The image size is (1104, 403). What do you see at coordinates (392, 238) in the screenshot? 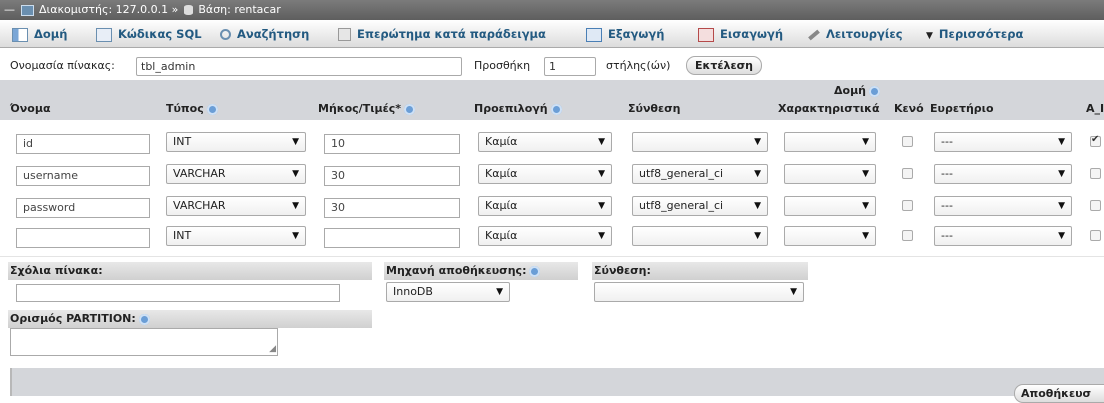
I see `length-input` at bounding box center [392, 238].